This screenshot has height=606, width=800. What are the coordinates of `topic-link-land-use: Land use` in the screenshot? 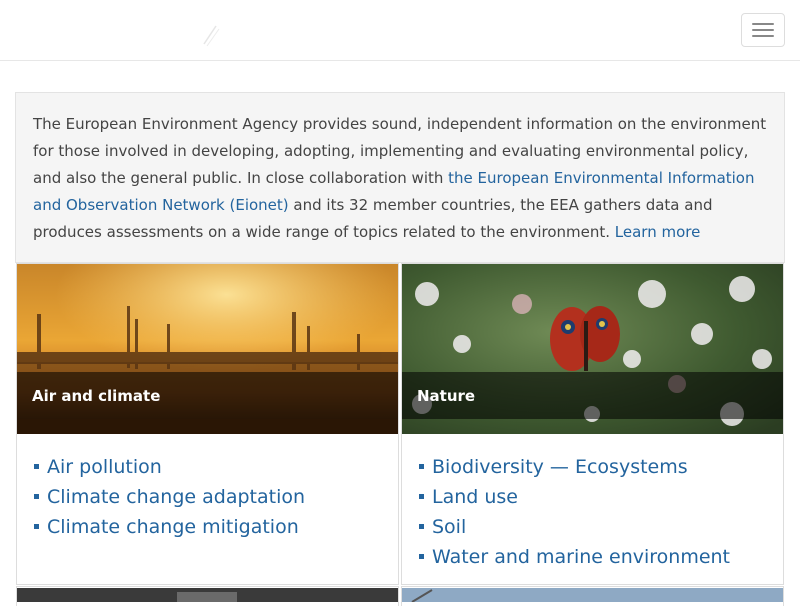 It's located at (475, 497).